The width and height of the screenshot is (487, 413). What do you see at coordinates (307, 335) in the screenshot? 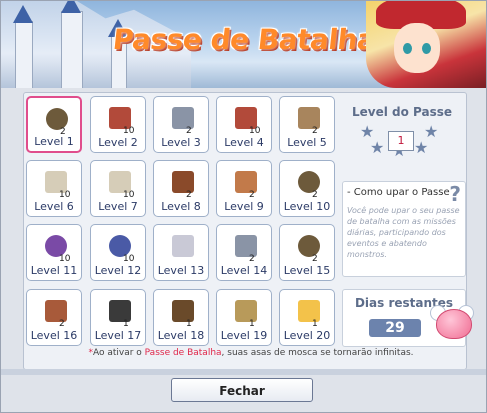
I see `level-label: Level 20` at bounding box center [307, 335].